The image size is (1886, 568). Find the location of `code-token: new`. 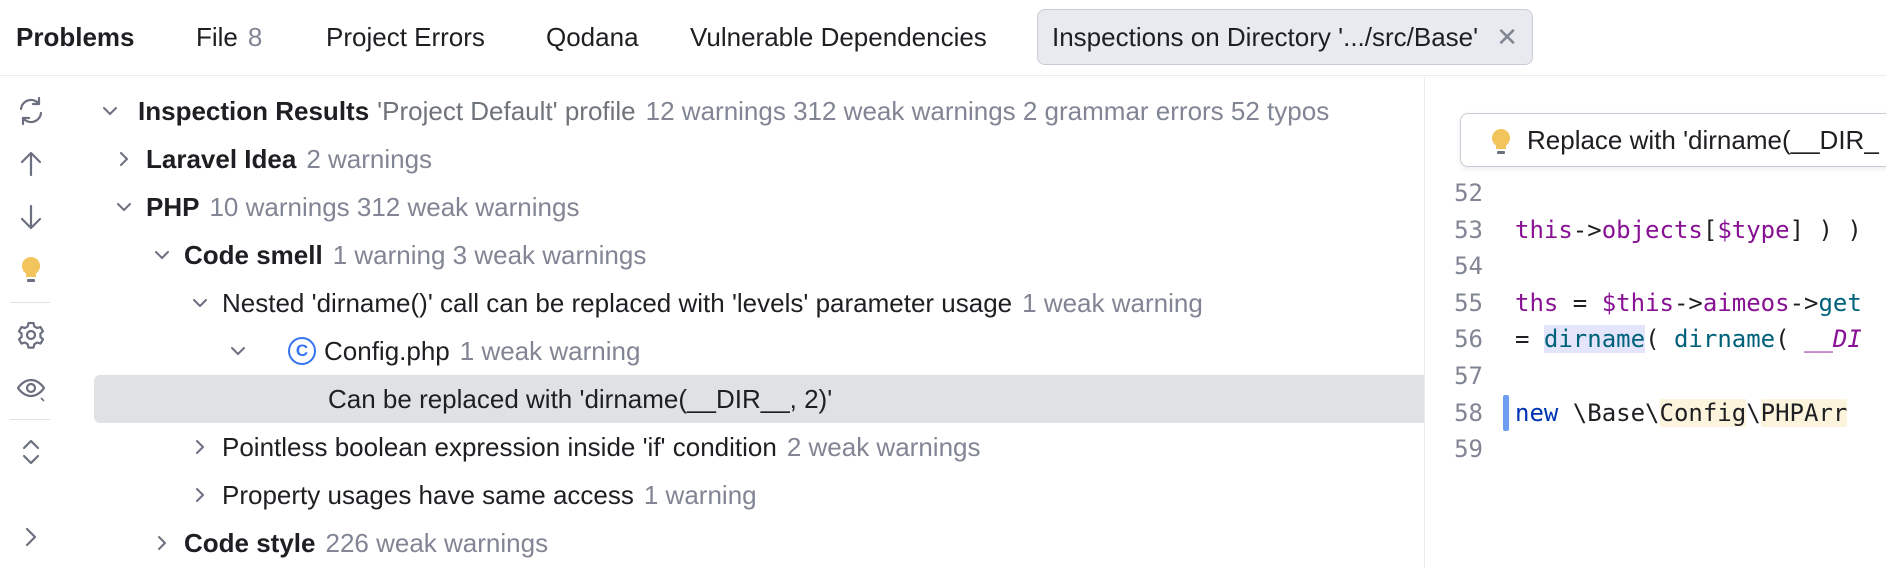

code-token: new is located at coordinates (1544, 412).